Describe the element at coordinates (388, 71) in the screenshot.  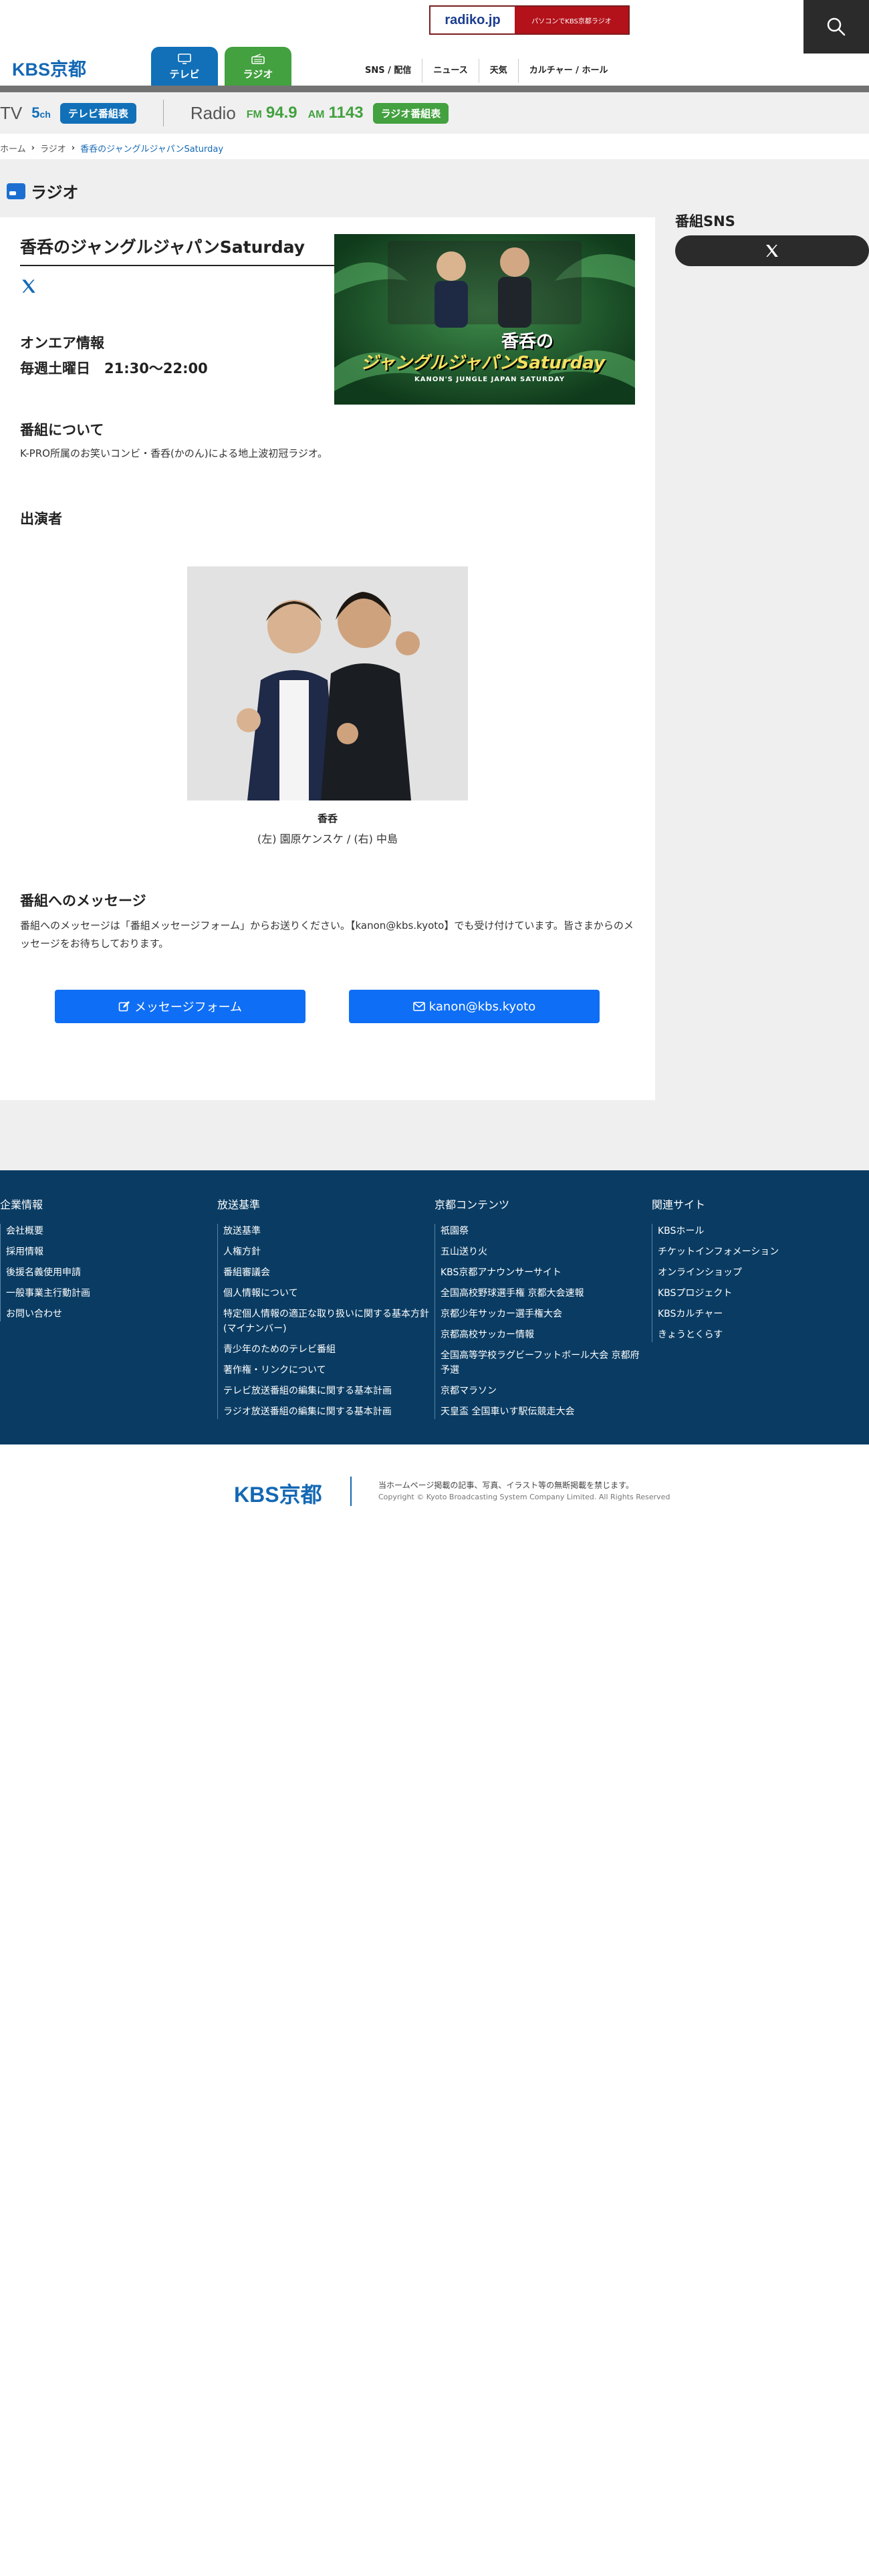
I see `nav-sns: SNS / 配信` at that location.